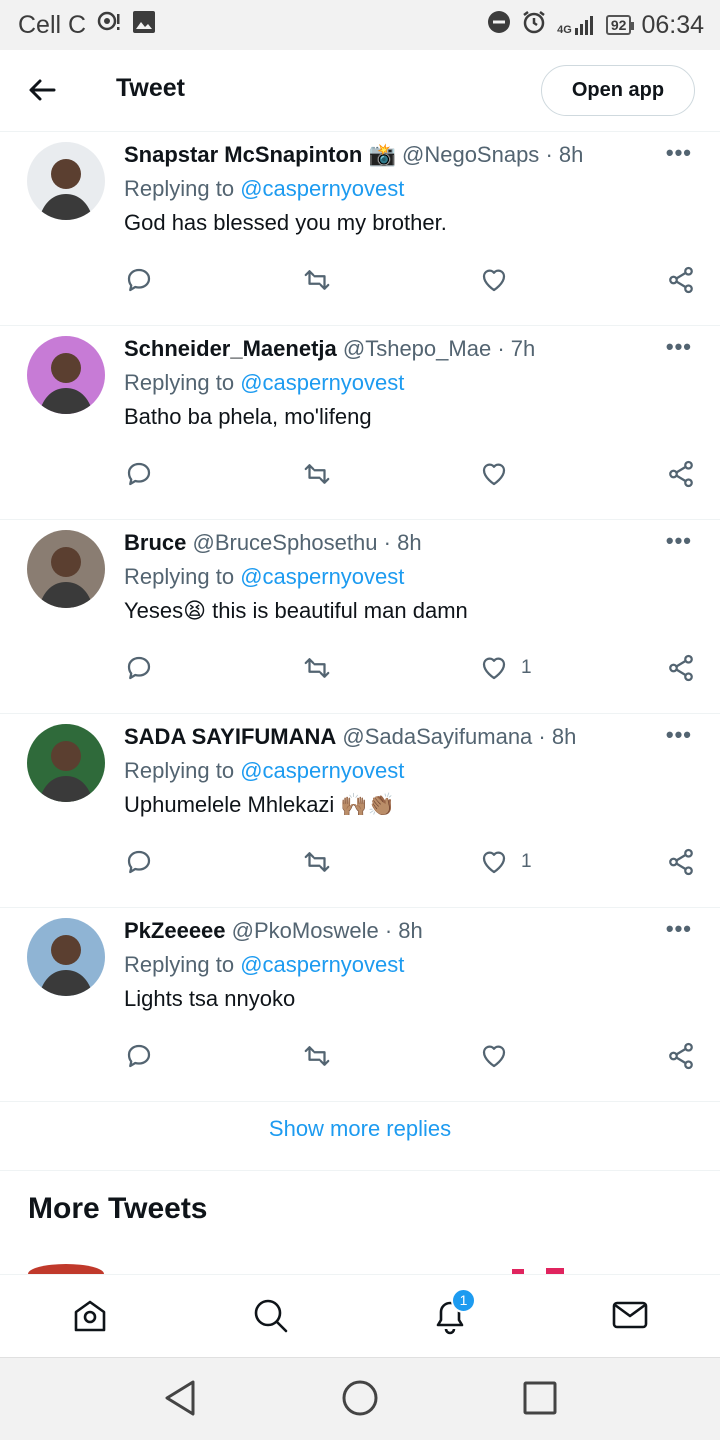  Describe the element at coordinates (210, 998) in the screenshot. I see `tweet-text: Lights tsa nnyoko` at that location.